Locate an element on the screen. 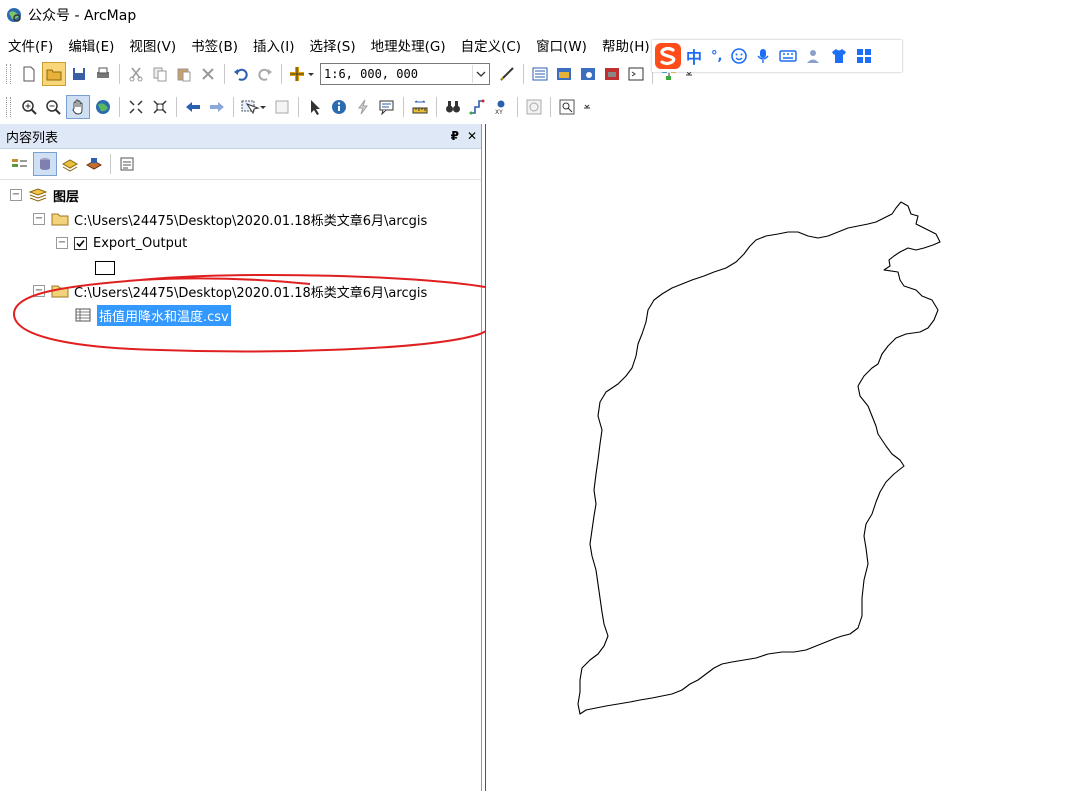 This screenshot has height=795, width=1080. select-elements-arrow-icon is located at coordinates (315, 107).